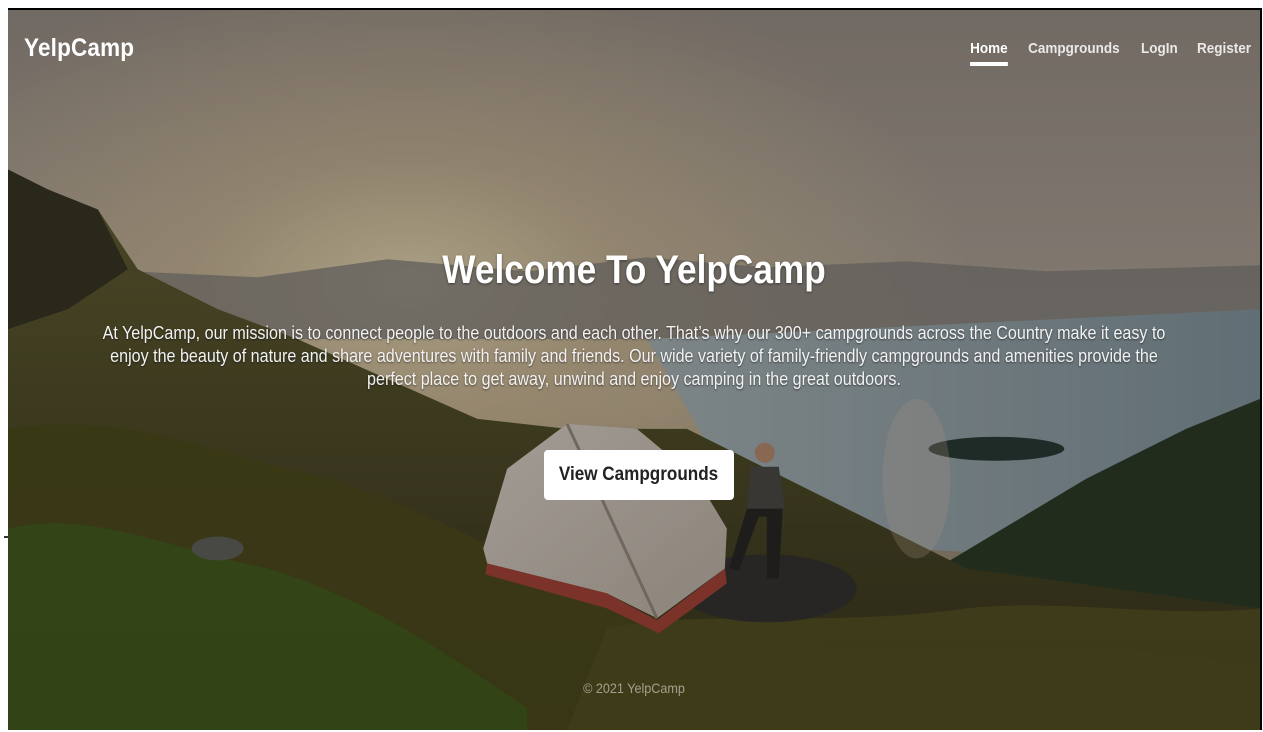 The height and width of the screenshot is (732, 1263). Describe the element at coordinates (634, 270) in the screenshot. I see `hero-title: Welcome To YelpCamp` at that location.